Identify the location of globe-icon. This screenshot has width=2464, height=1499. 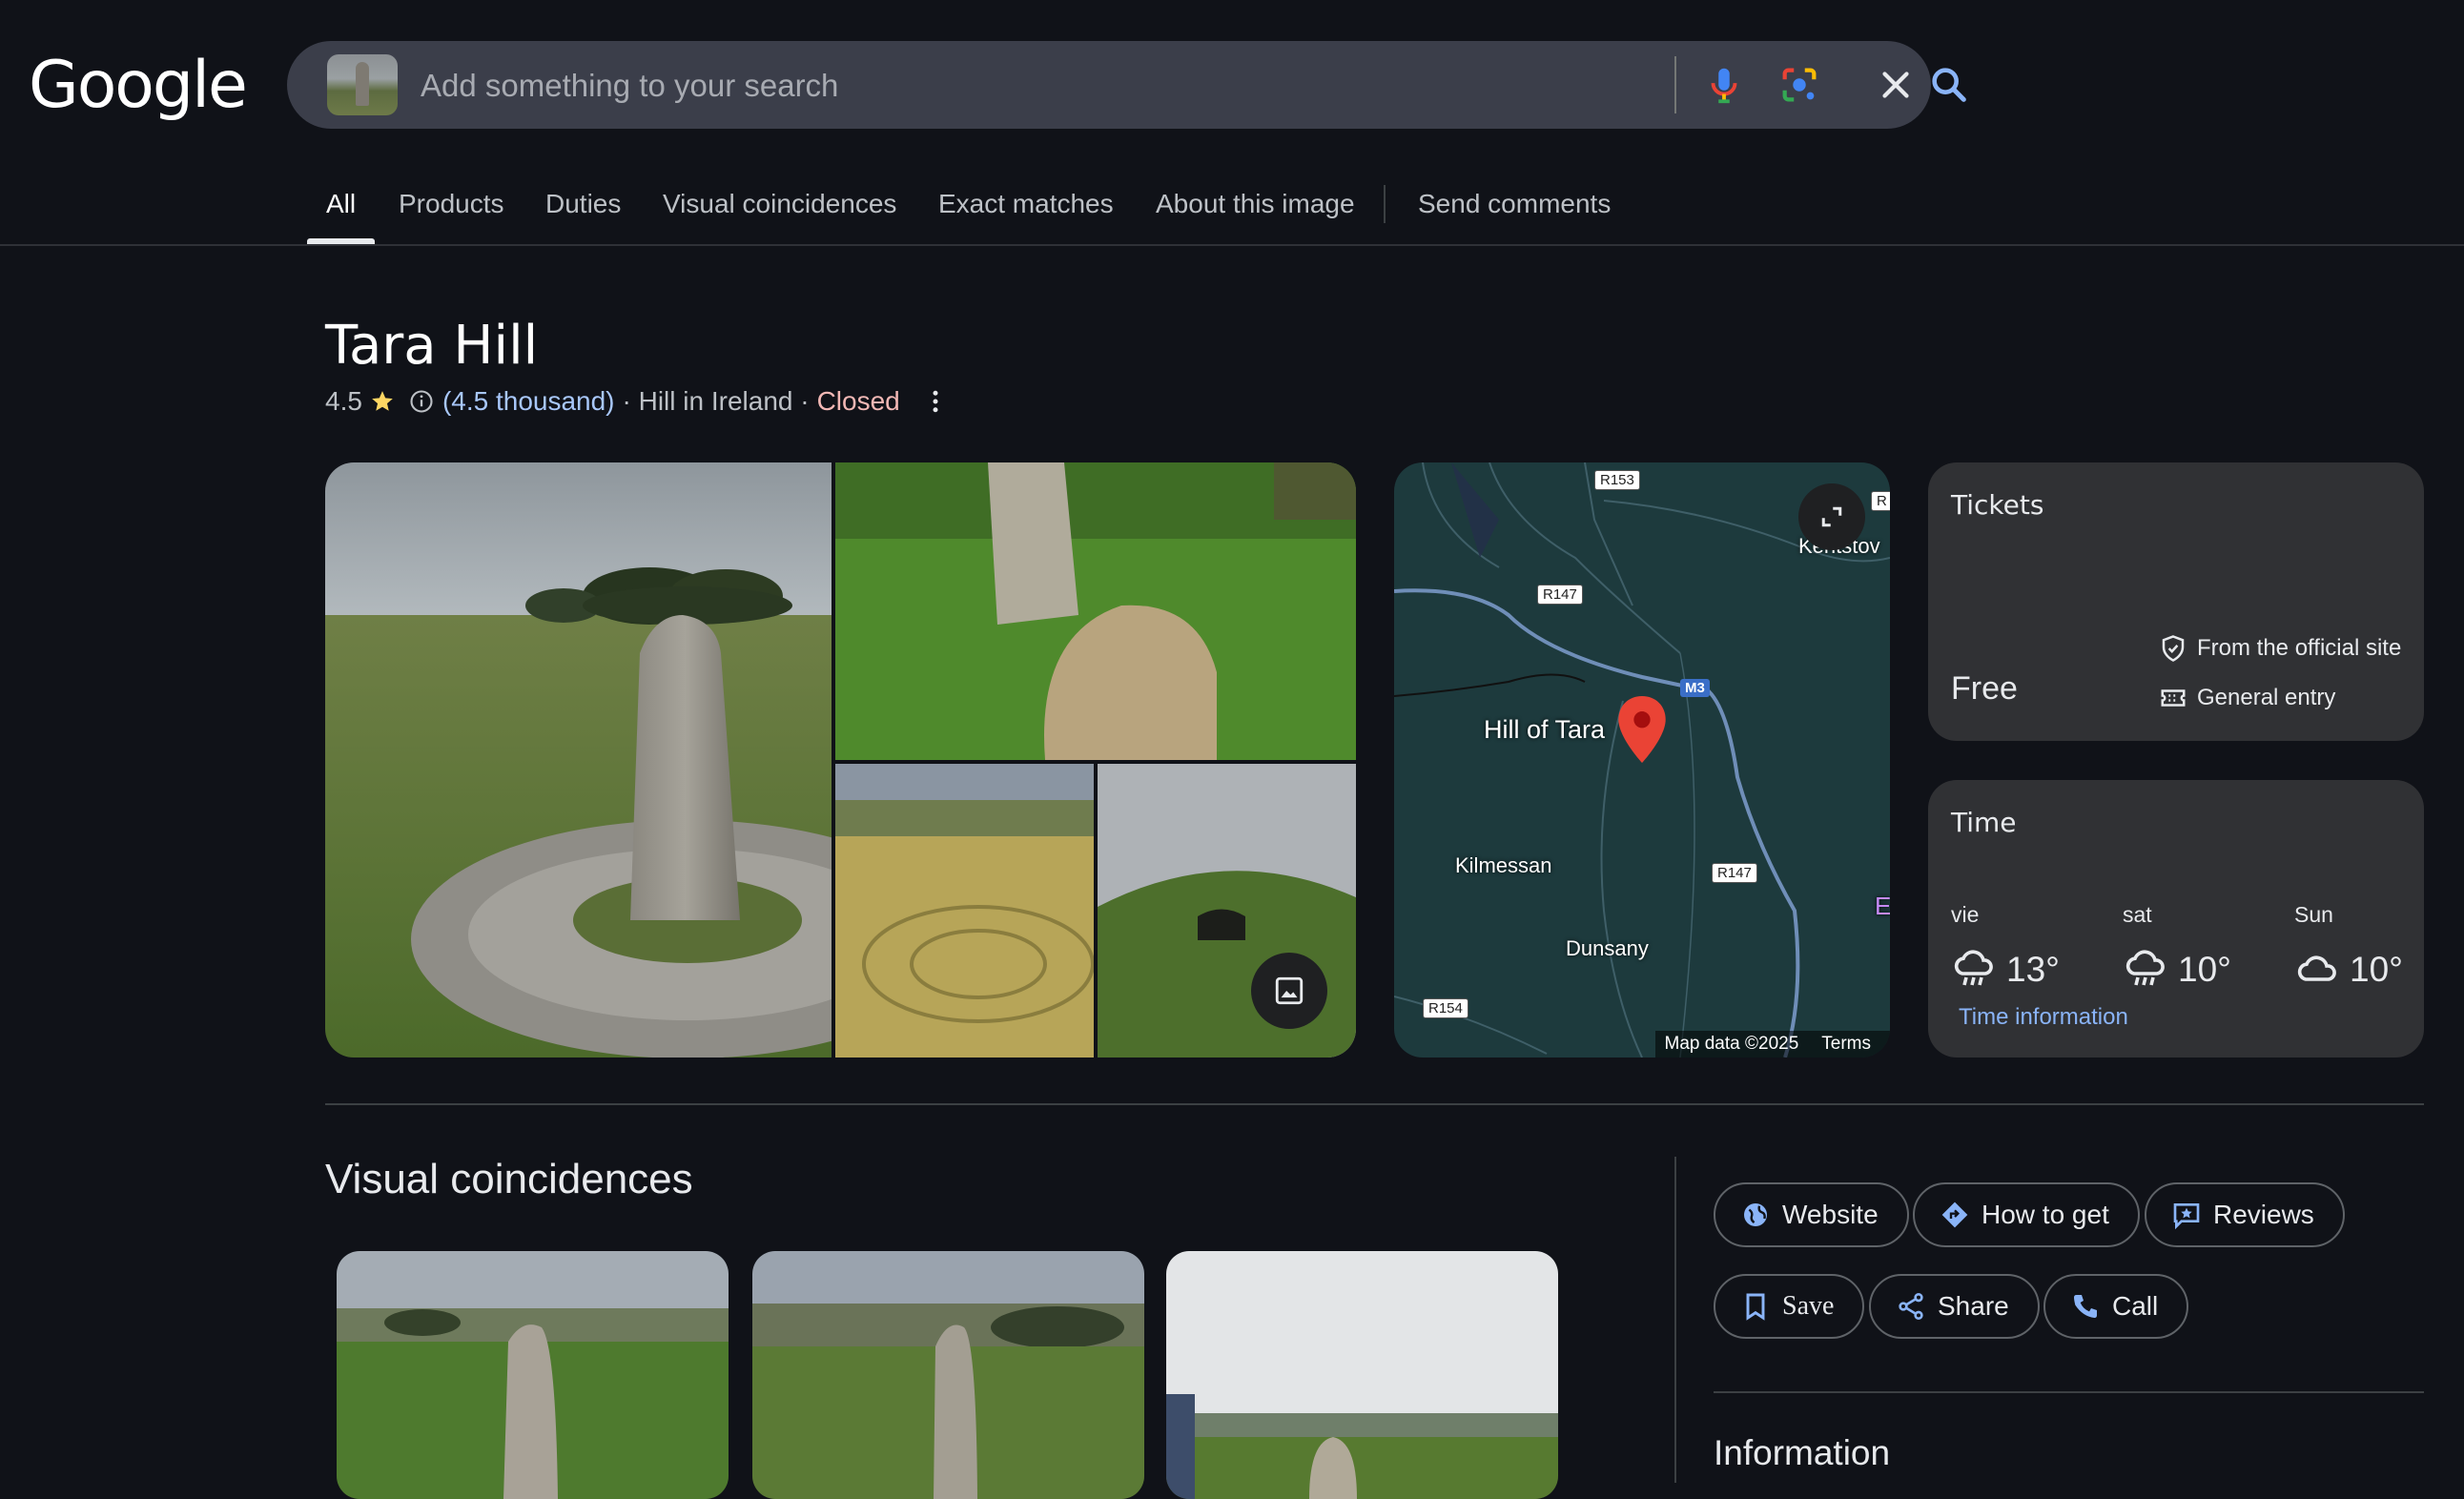
(1755, 1214).